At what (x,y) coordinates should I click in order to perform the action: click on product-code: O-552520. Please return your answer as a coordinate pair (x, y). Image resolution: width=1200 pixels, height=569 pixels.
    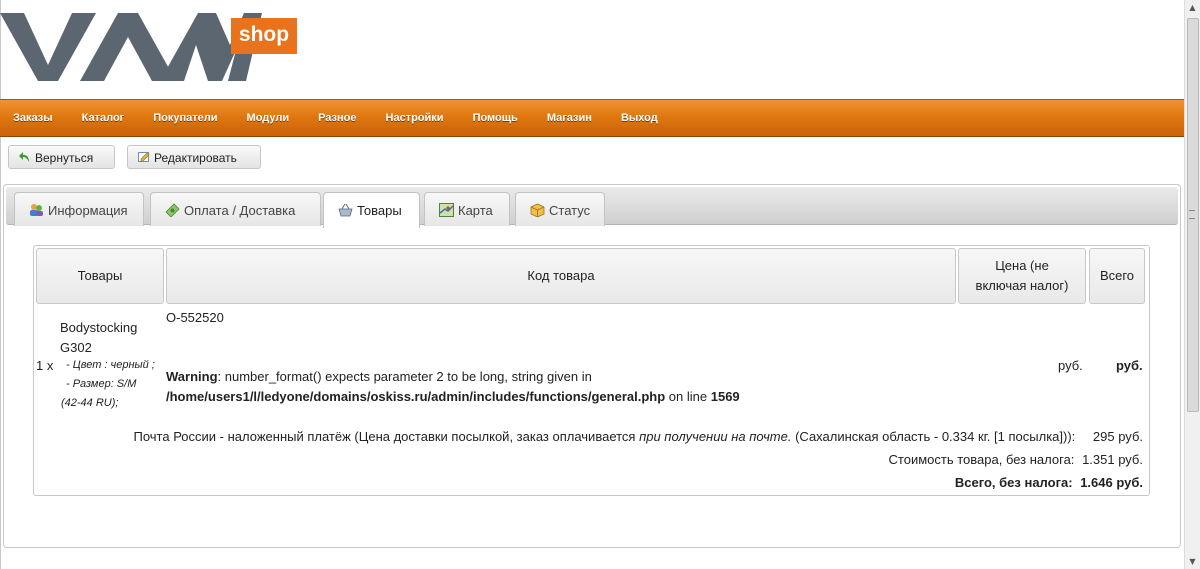
    Looking at the image, I should click on (195, 317).